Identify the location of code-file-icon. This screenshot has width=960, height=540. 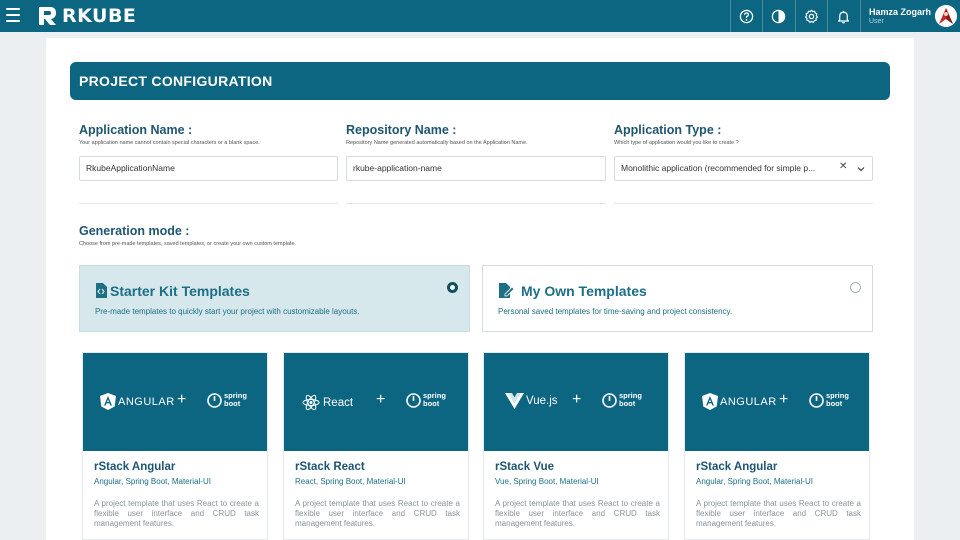
(101, 290).